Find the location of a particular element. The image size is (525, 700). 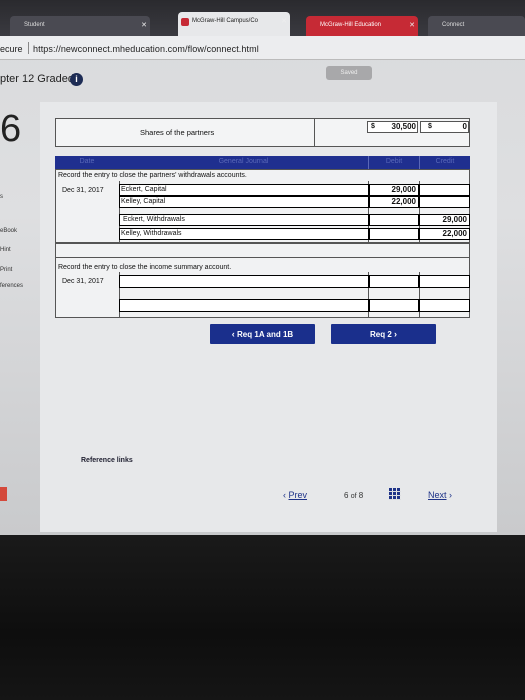

rail-item-print: Print is located at coordinates (6, 270).